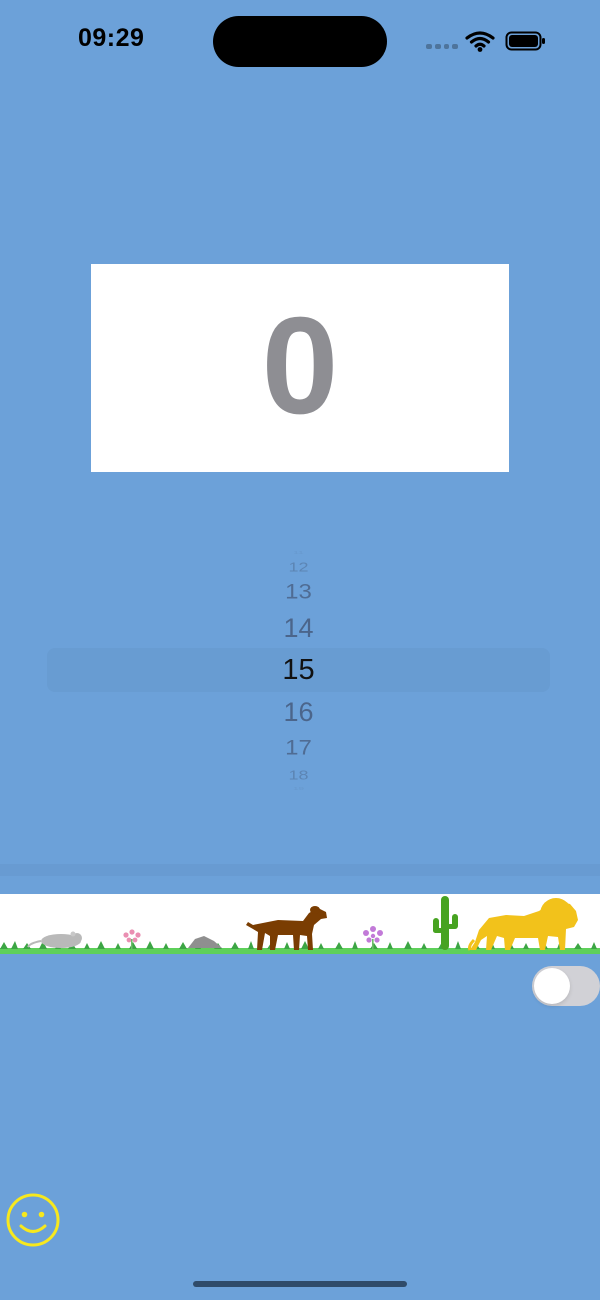 The width and height of the screenshot is (600, 1300). I want to click on dynamic-island, so click(300, 41).